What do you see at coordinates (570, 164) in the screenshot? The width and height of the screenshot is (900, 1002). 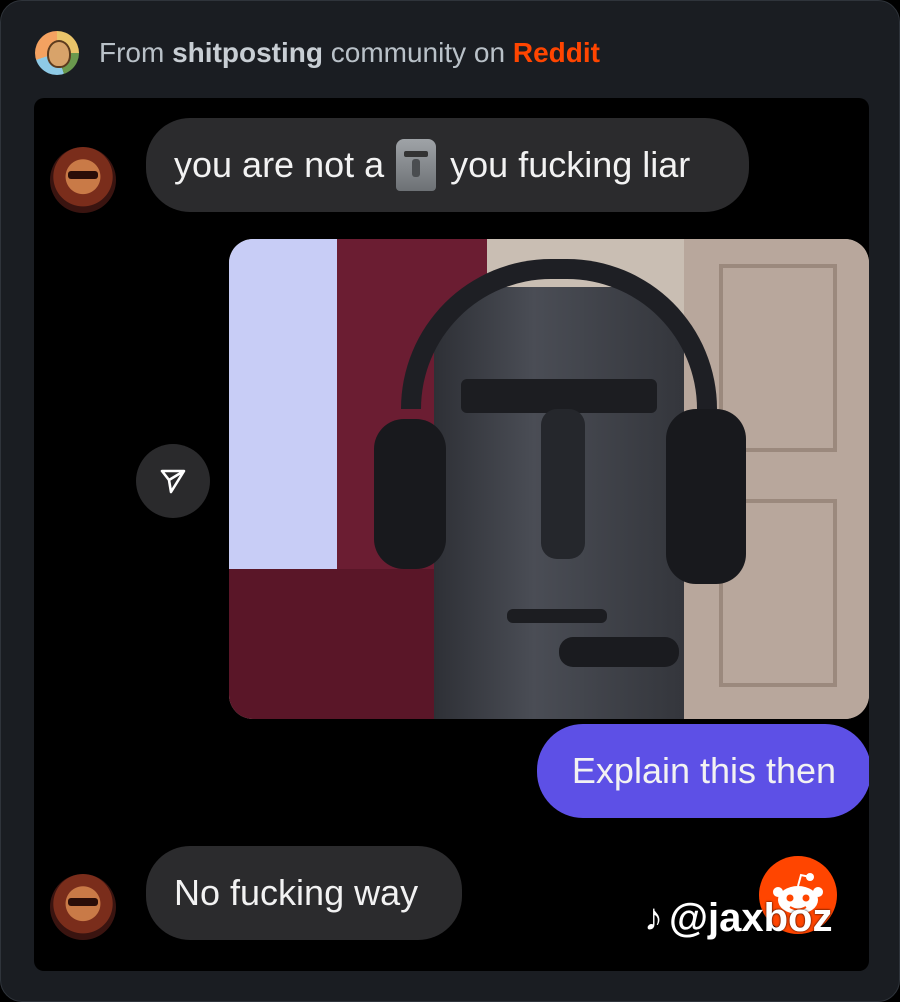 I see `message-1-text-b: you fucking liar` at bounding box center [570, 164].